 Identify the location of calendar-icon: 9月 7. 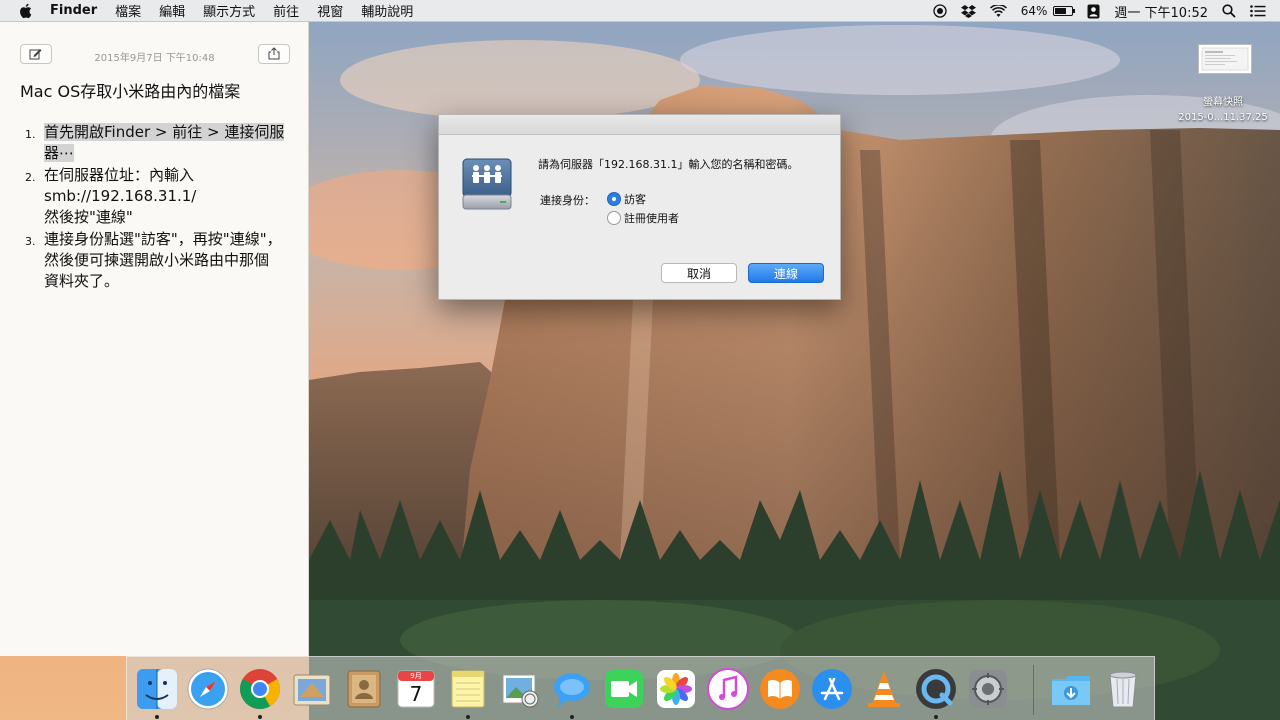
(416, 689).